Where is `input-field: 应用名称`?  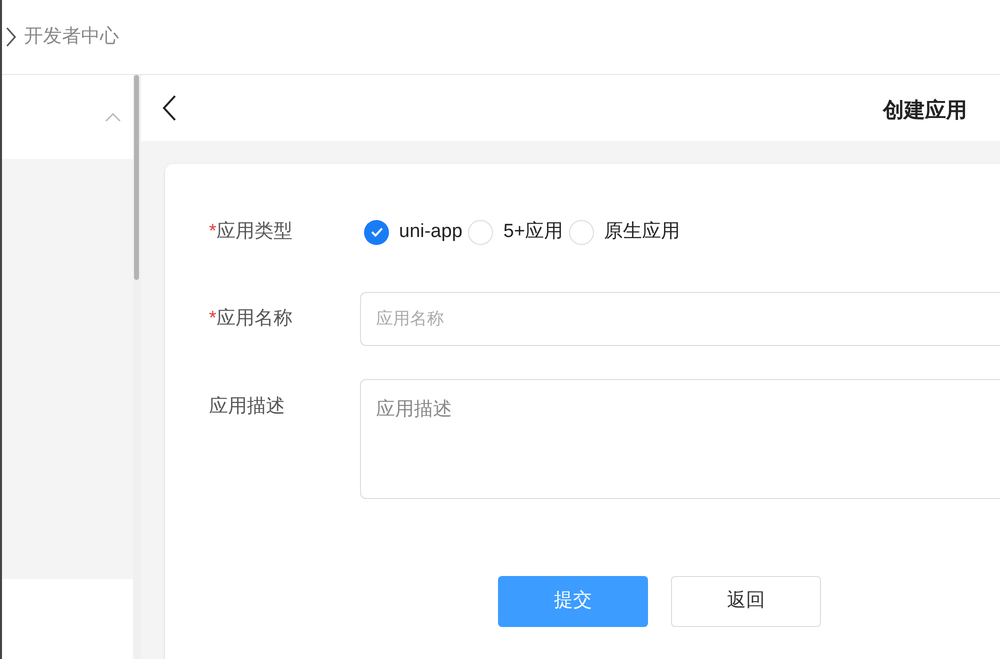
input-field: 应用名称 is located at coordinates (680, 319).